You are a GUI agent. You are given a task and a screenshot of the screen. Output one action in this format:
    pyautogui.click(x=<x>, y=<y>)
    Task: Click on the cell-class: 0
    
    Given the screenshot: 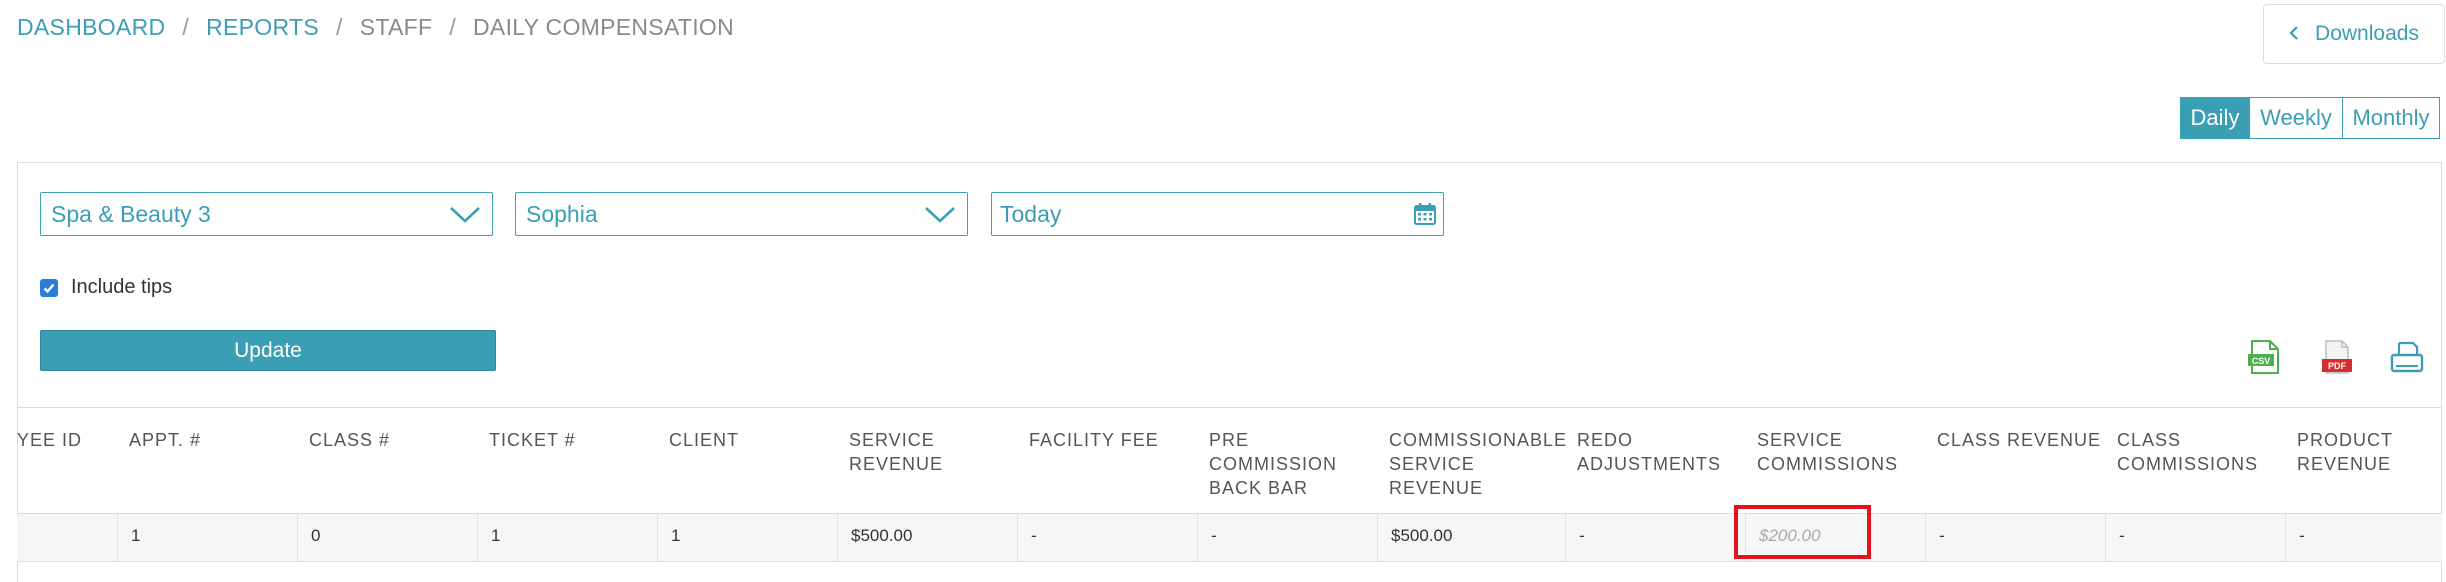 What is the action you would take?
    pyautogui.click(x=316, y=535)
    